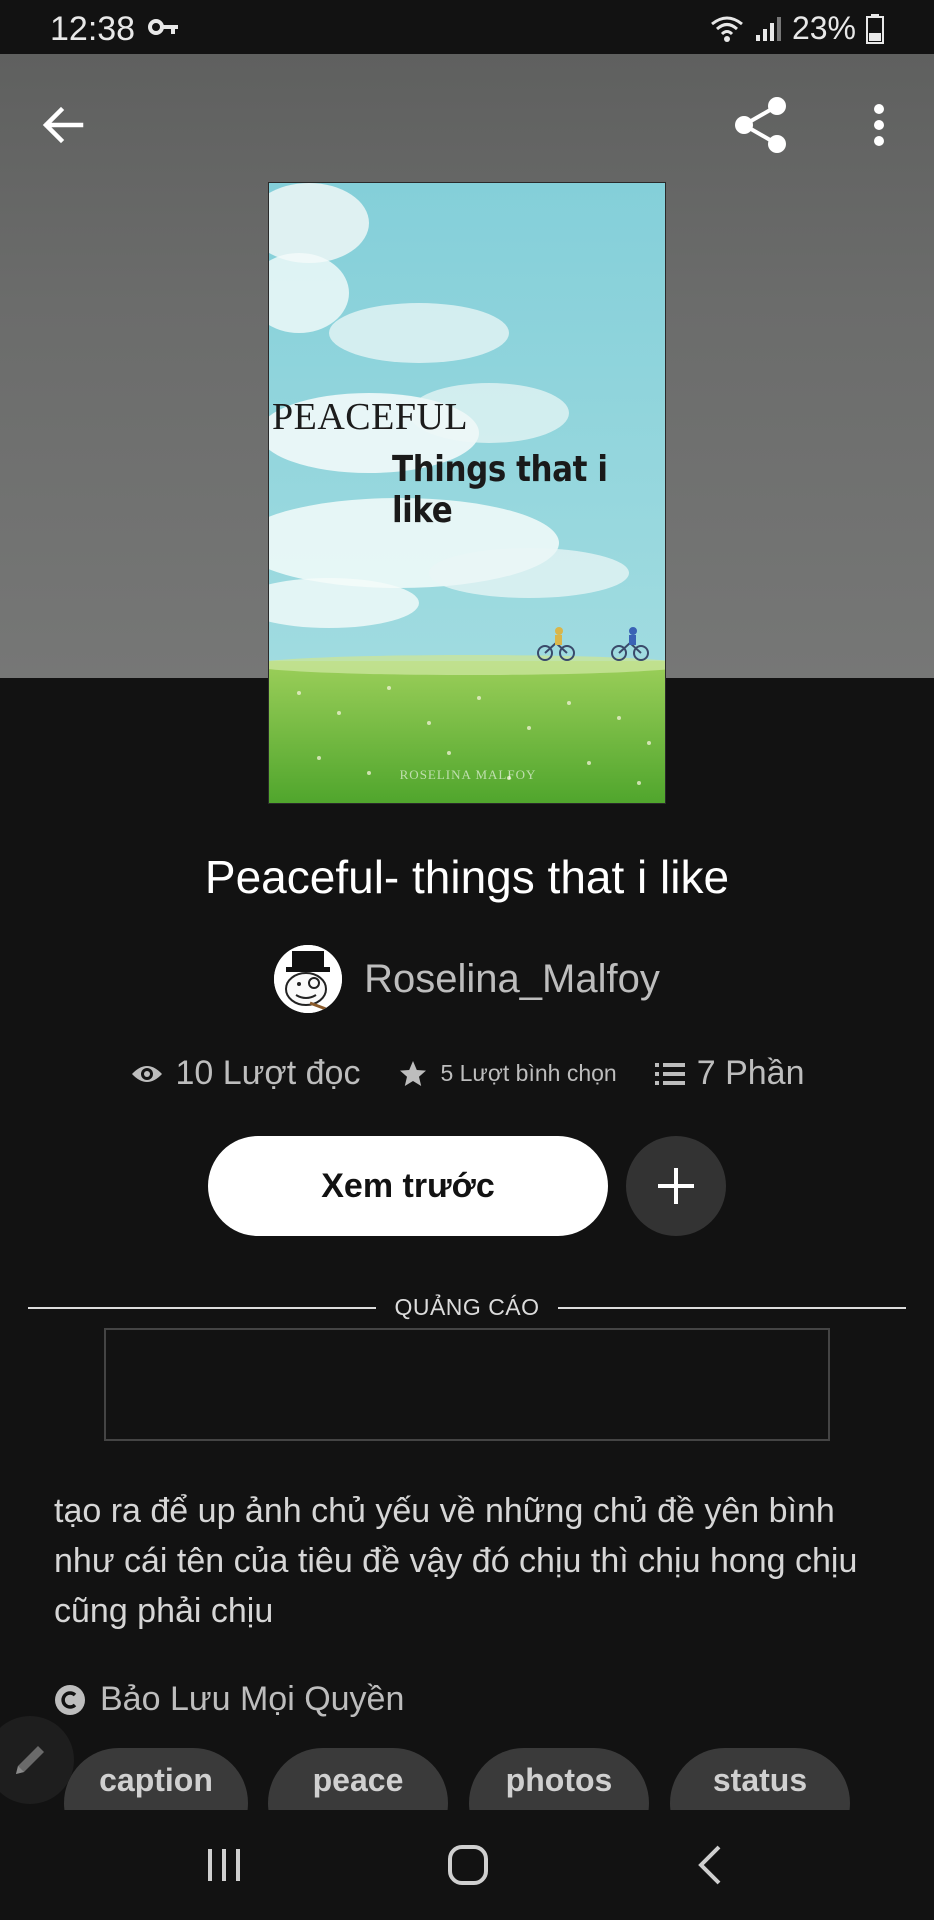 This screenshot has height=1920, width=934. What do you see at coordinates (408, 1186) in the screenshot?
I see `preview-button: Xem trước` at bounding box center [408, 1186].